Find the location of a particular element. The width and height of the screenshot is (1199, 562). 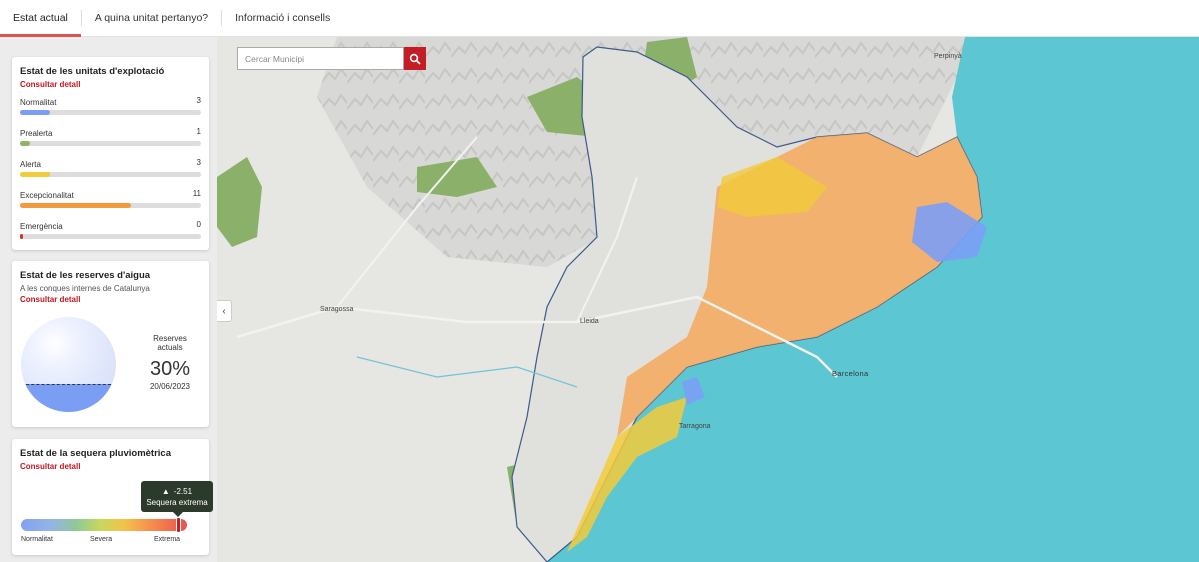

triangle-up-icon: ▲ is located at coordinates (165, 491).